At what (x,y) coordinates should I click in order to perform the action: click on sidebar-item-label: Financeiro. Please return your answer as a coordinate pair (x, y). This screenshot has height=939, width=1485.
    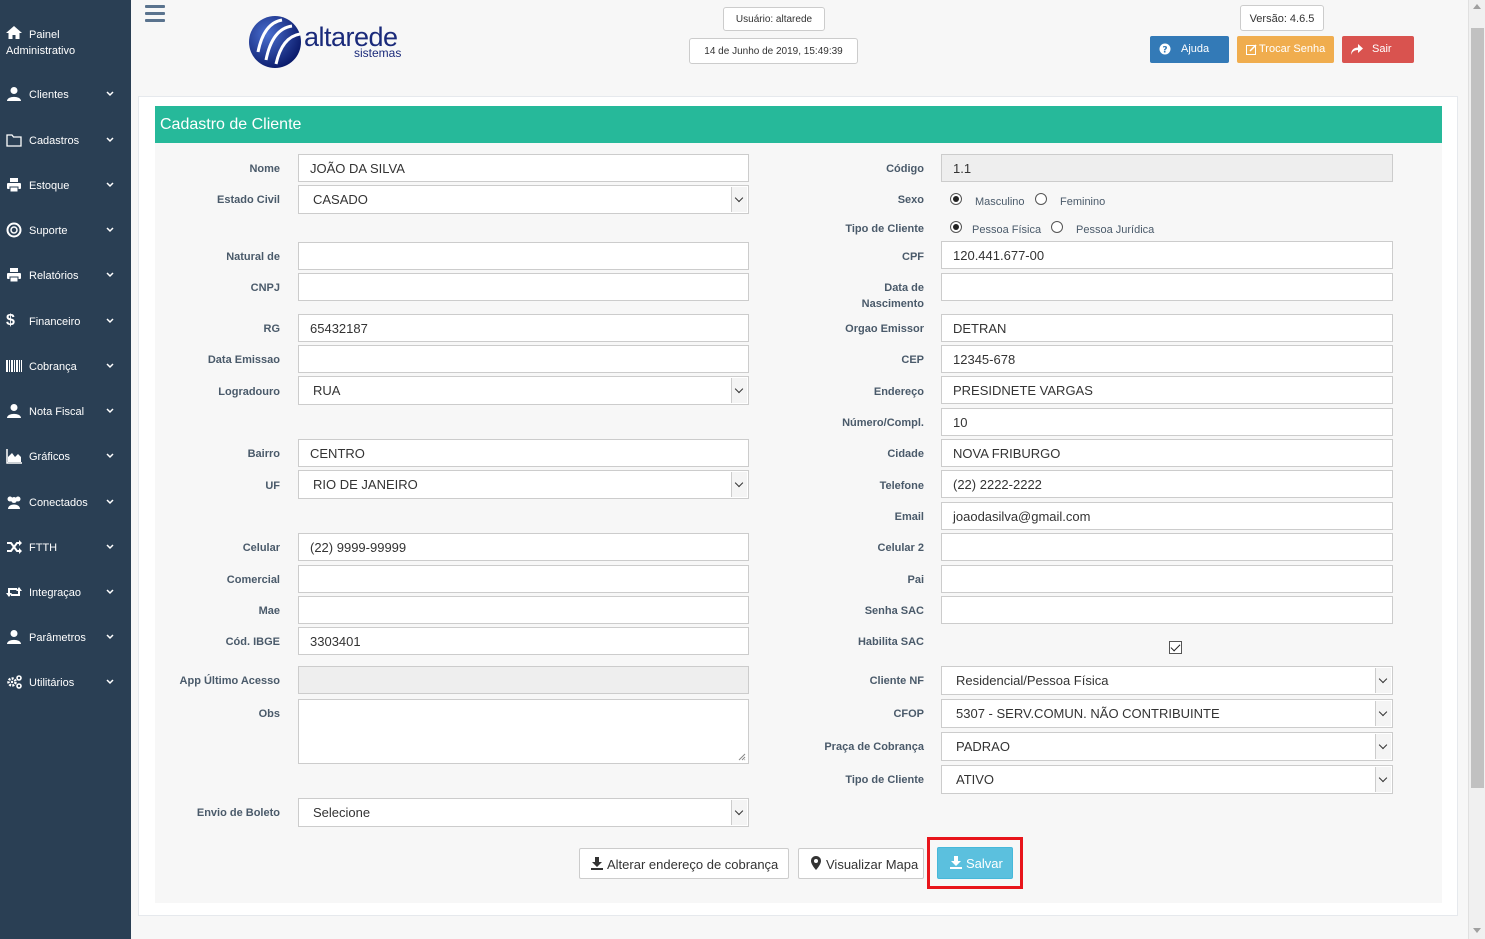
    Looking at the image, I should click on (55, 322).